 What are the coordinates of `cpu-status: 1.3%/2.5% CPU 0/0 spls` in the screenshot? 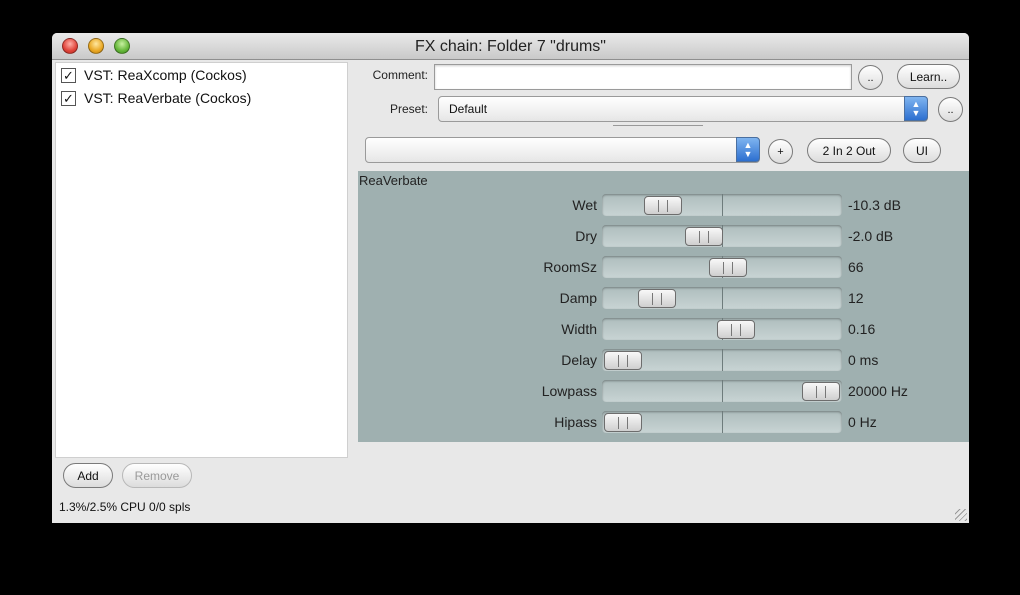 It's located at (125, 507).